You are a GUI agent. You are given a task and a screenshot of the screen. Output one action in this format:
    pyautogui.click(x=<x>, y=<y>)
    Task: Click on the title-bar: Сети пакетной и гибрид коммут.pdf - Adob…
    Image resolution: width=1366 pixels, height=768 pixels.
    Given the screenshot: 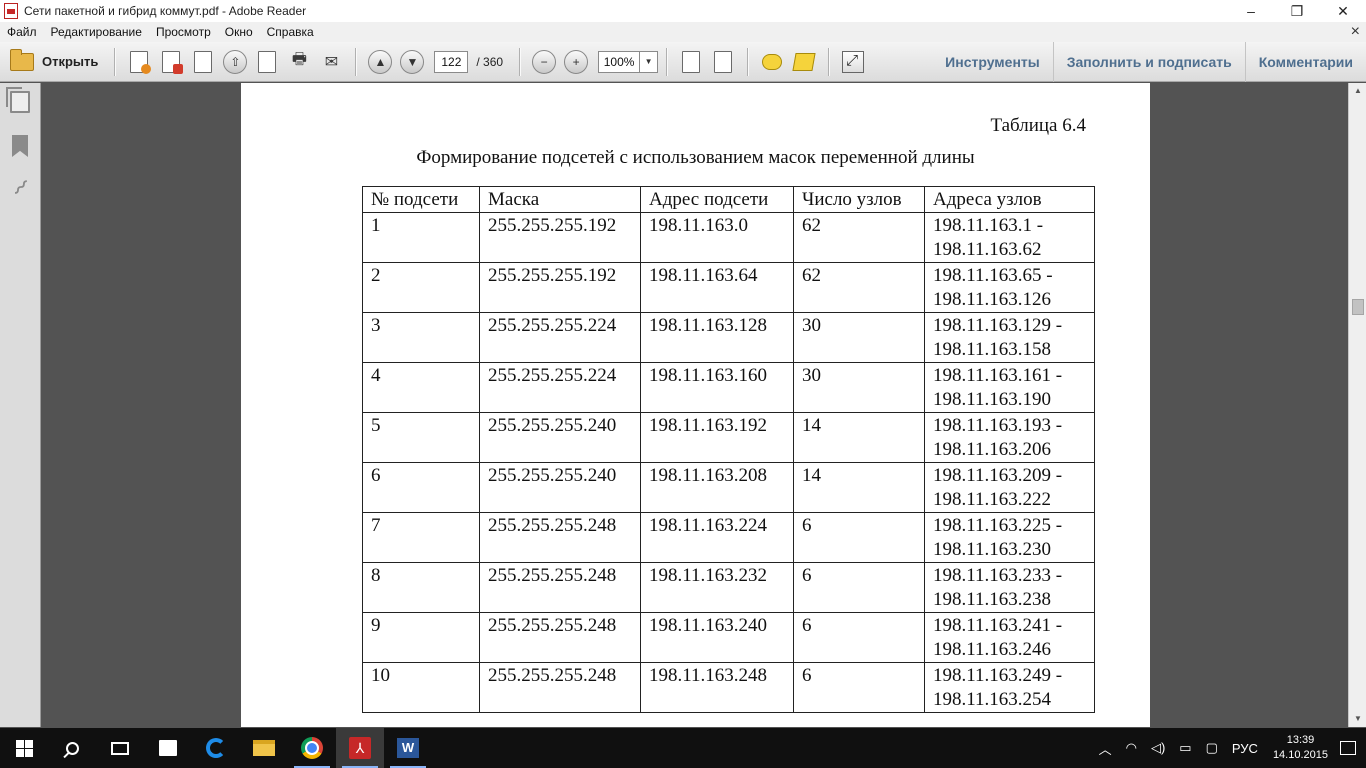 What is the action you would take?
    pyautogui.click(x=683, y=11)
    